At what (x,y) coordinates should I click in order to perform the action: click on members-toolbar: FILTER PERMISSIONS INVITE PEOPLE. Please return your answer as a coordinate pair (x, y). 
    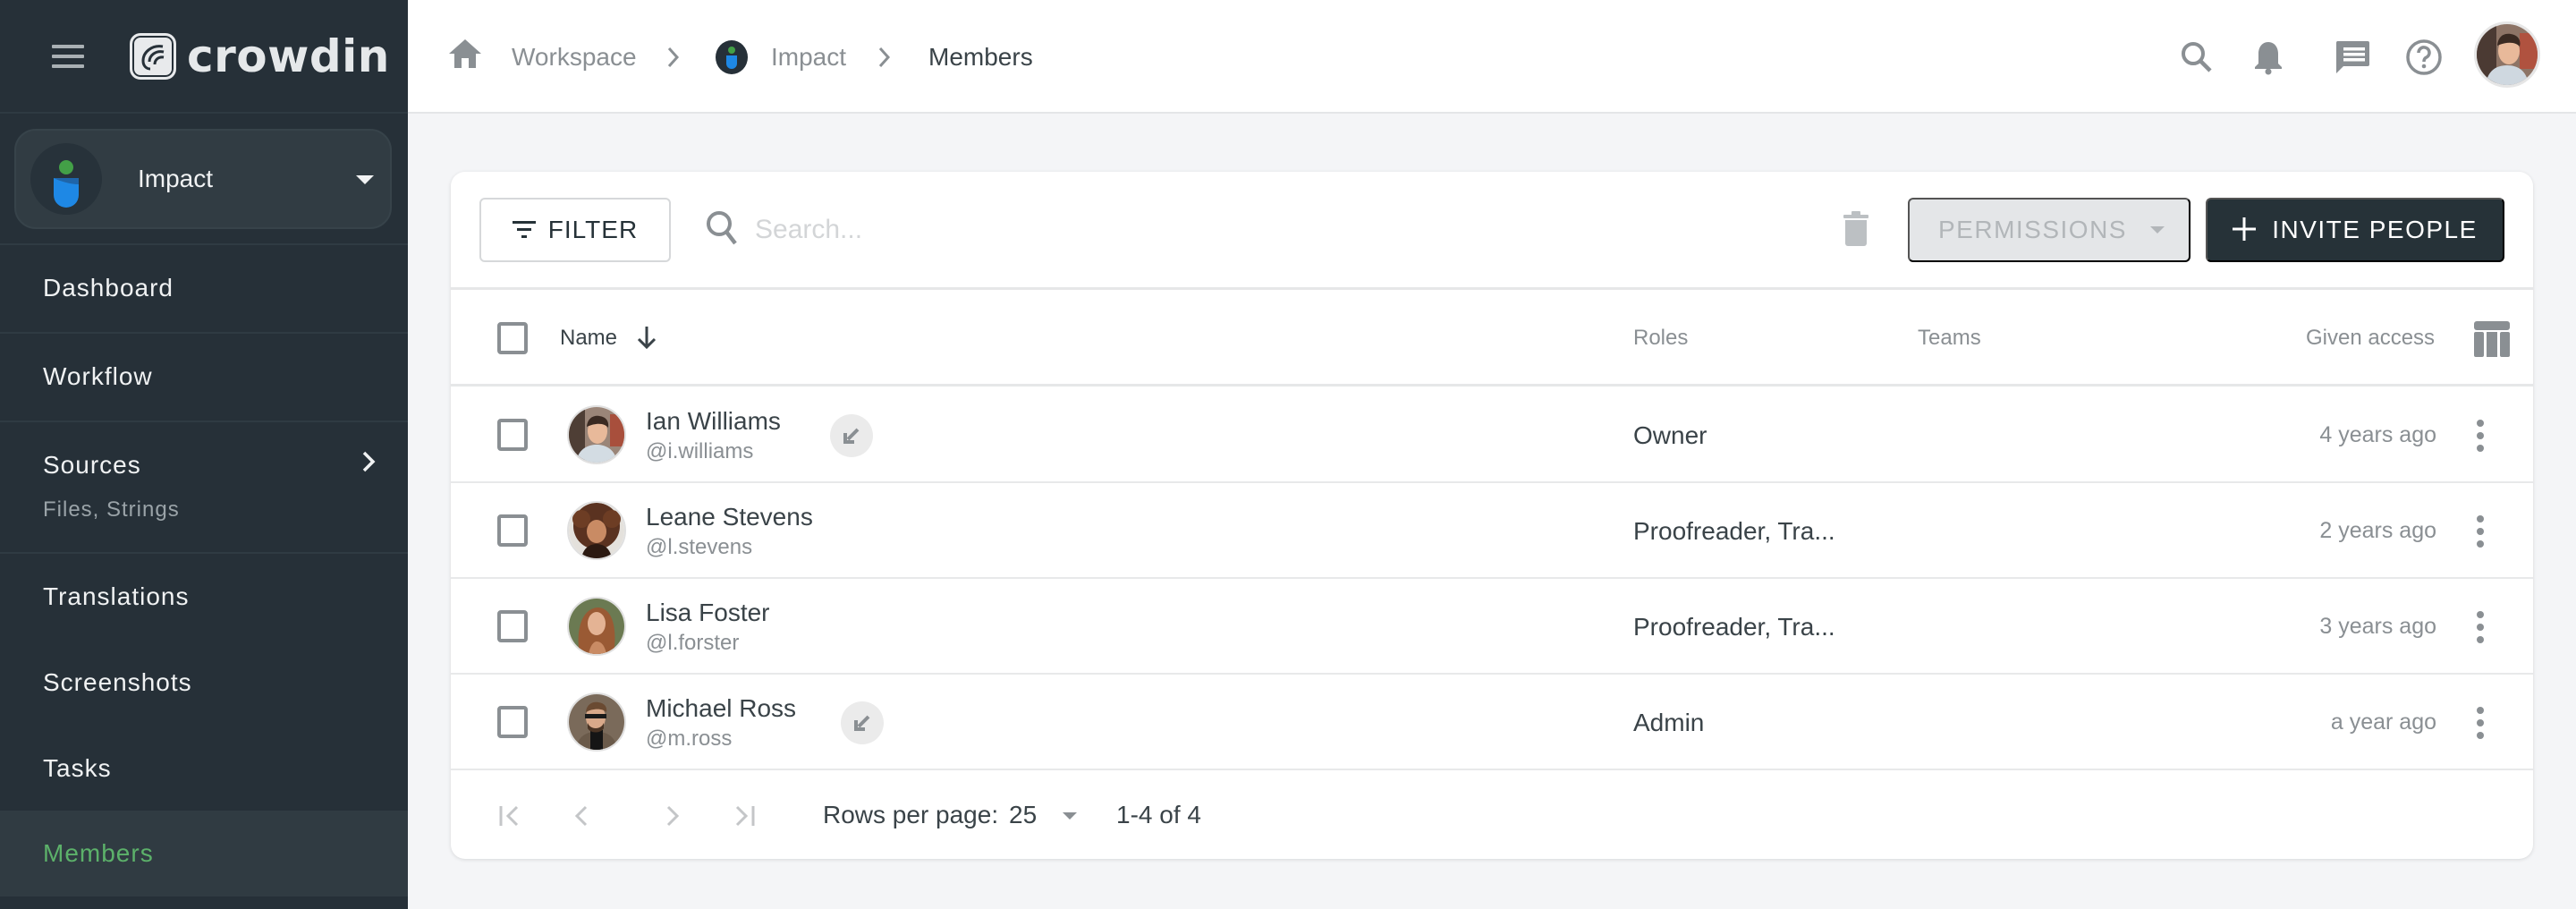
    Looking at the image, I should click on (1492, 231).